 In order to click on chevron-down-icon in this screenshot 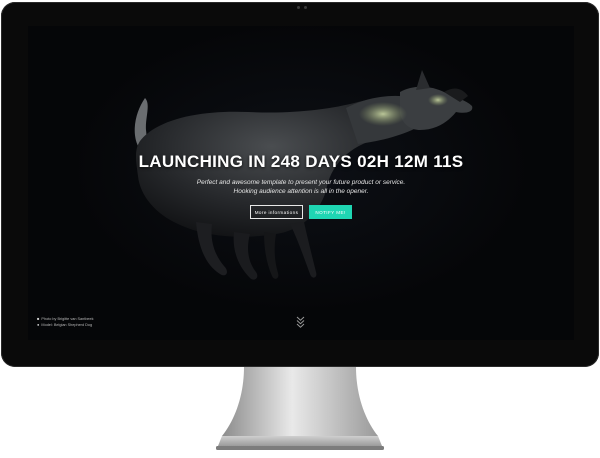, I will do `click(300, 322)`.